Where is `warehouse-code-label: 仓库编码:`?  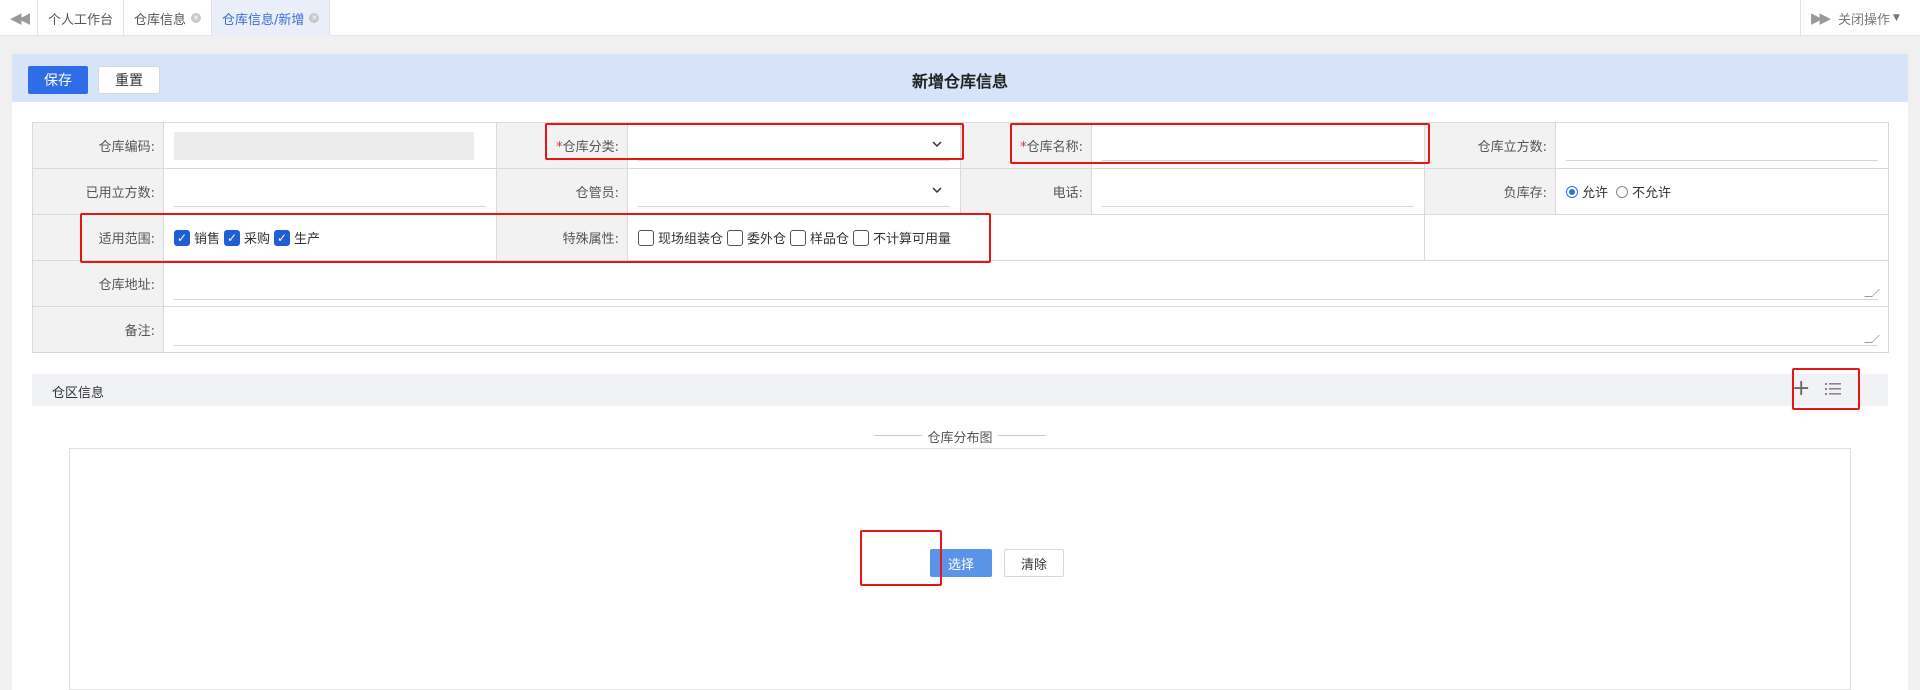 warehouse-code-label: 仓库编码: is located at coordinates (98, 145).